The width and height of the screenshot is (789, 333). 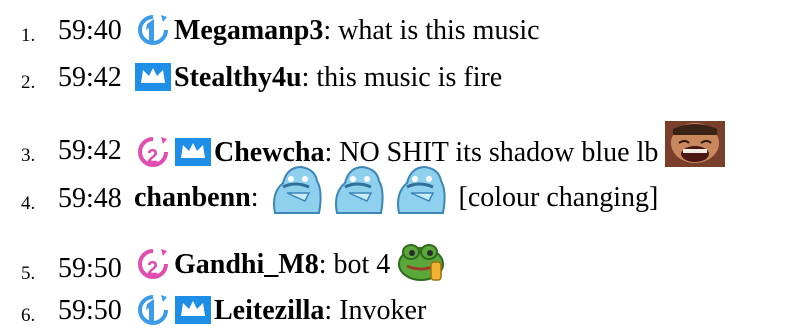 What do you see at coordinates (28, 35) in the screenshot?
I see `message-index: 1.` at bounding box center [28, 35].